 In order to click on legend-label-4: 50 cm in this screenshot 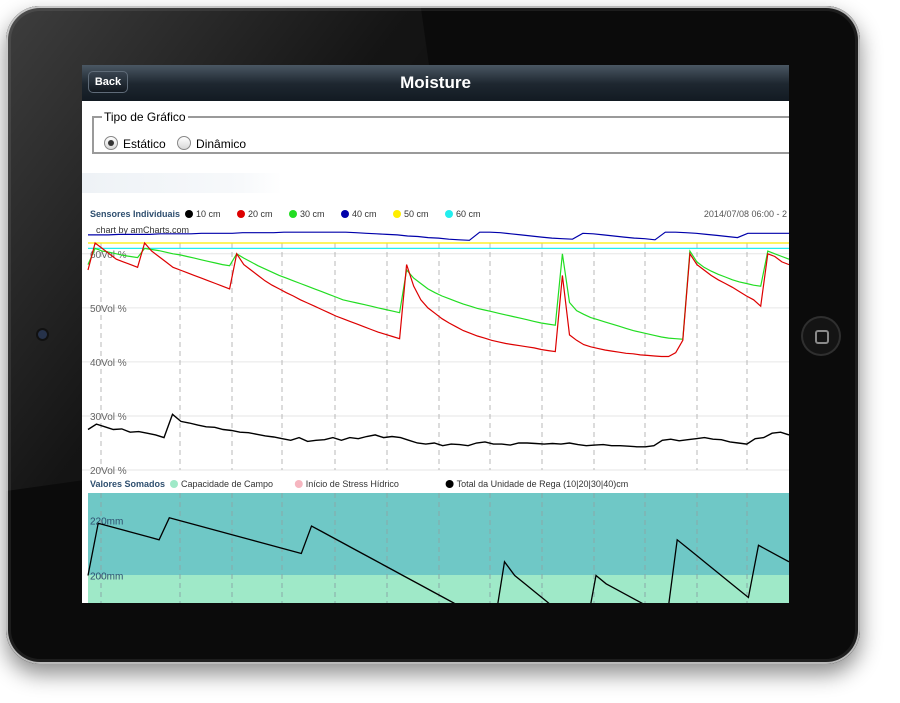, I will do `click(416, 214)`.